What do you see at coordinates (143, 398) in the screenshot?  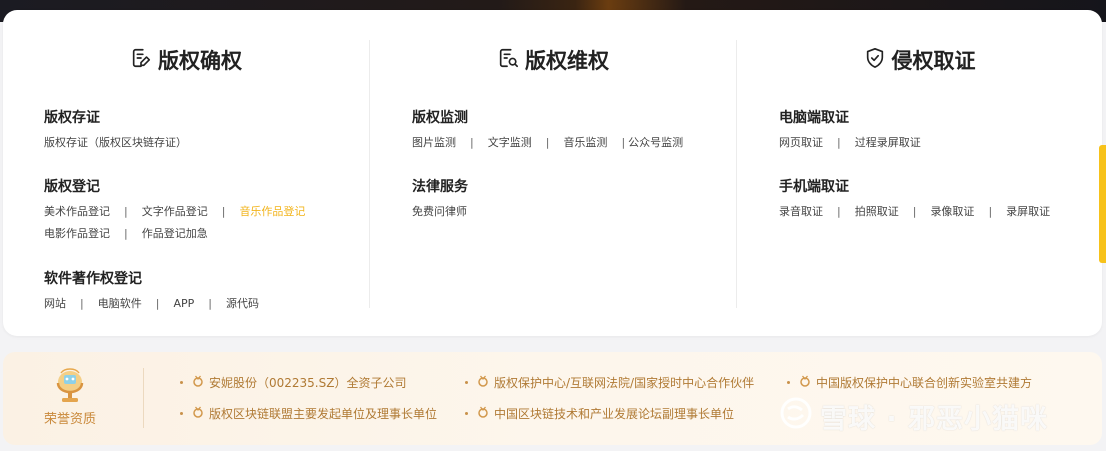 I see `divider` at bounding box center [143, 398].